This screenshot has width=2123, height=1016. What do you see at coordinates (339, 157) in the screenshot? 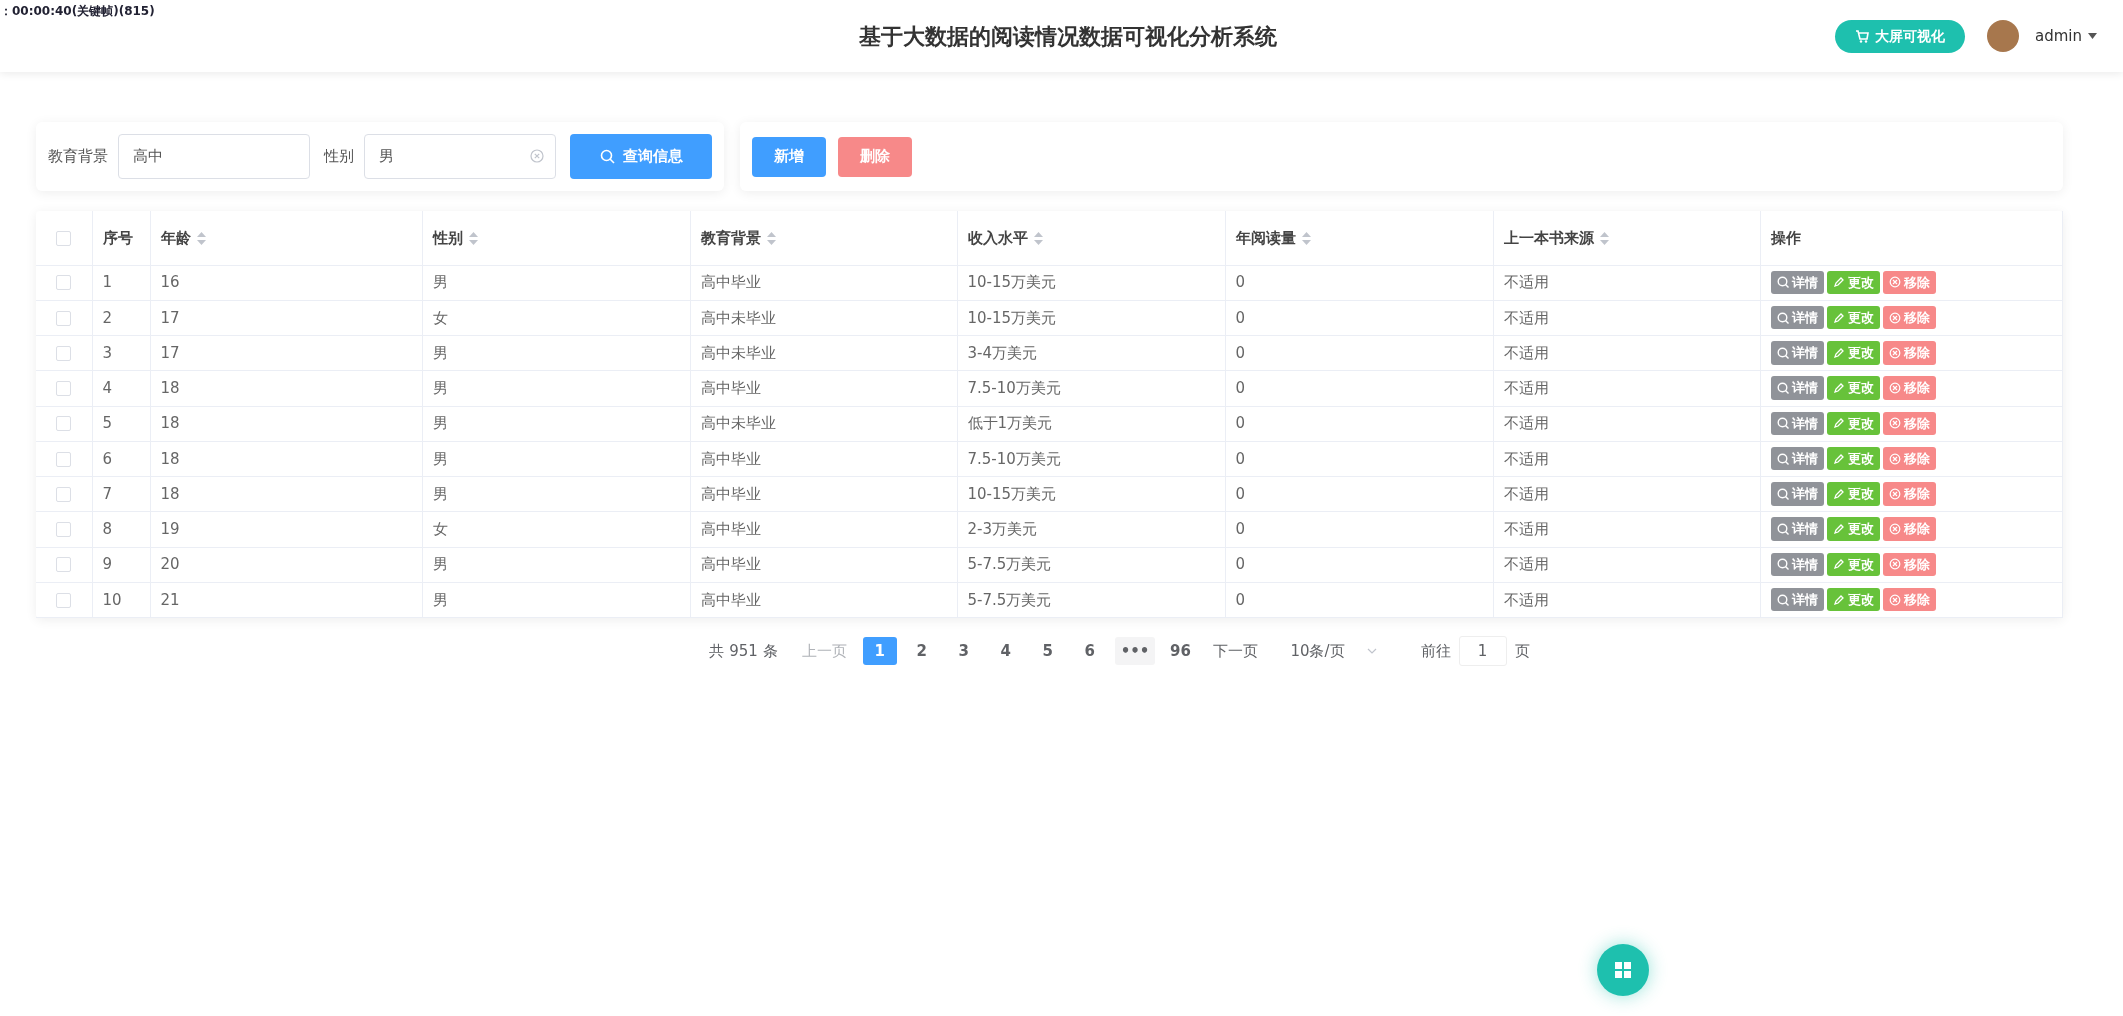
I see `field-label: 性别` at bounding box center [339, 157].